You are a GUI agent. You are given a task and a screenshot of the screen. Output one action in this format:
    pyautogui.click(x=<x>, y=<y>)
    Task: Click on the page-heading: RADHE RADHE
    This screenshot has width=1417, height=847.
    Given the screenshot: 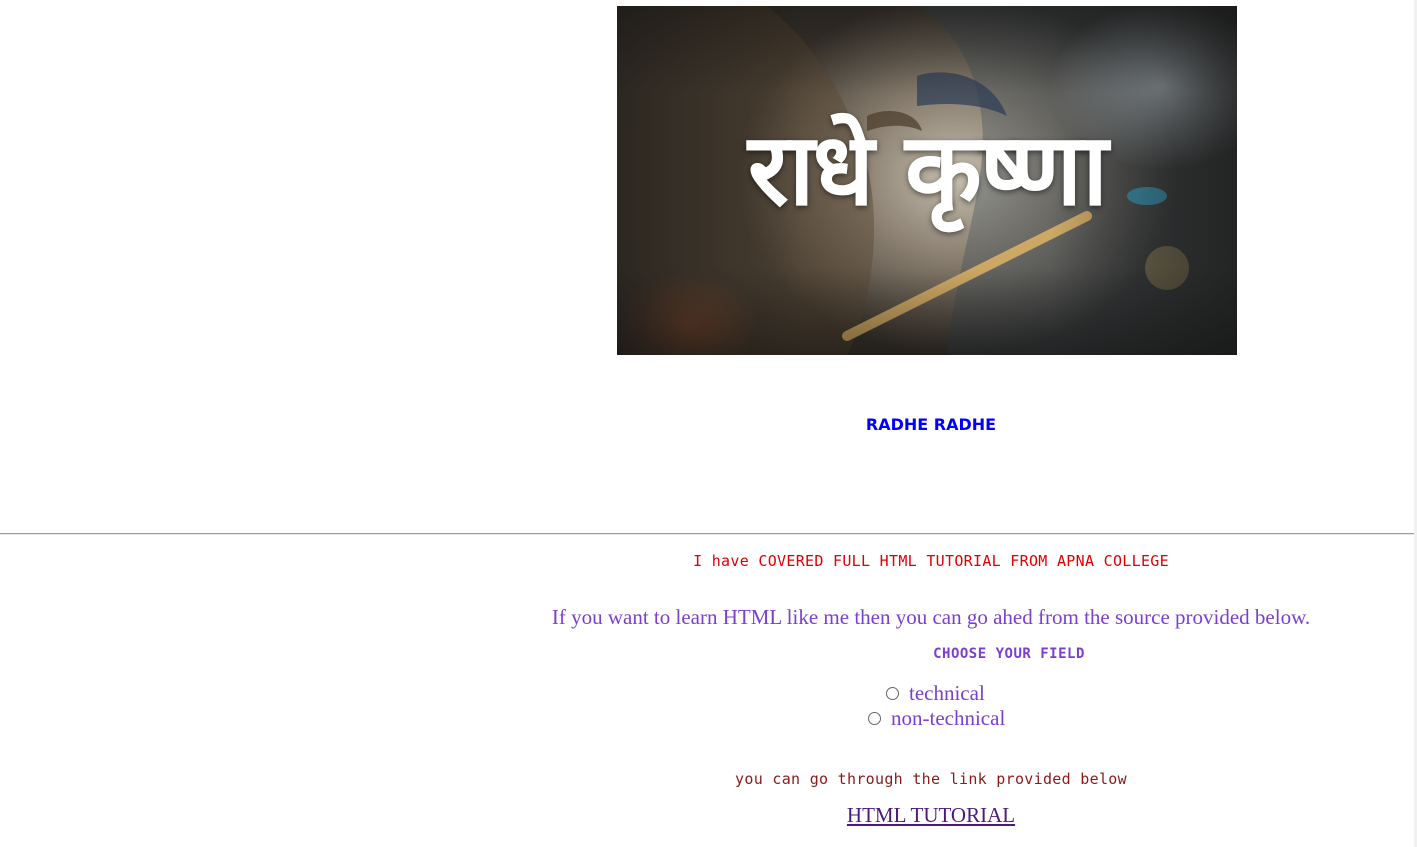 What is the action you would take?
    pyautogui.click(x=931, y=424)
    